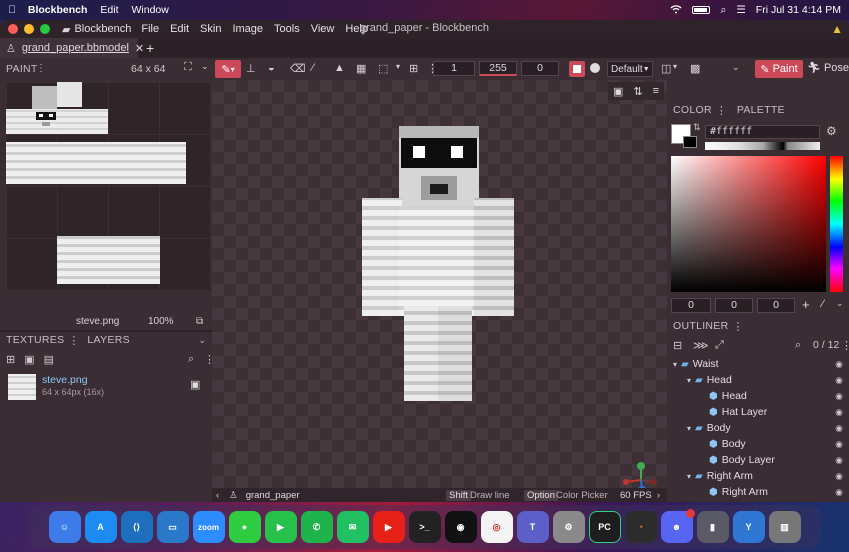  I want to click on expand-icon: ⤢, so click(719, 345).